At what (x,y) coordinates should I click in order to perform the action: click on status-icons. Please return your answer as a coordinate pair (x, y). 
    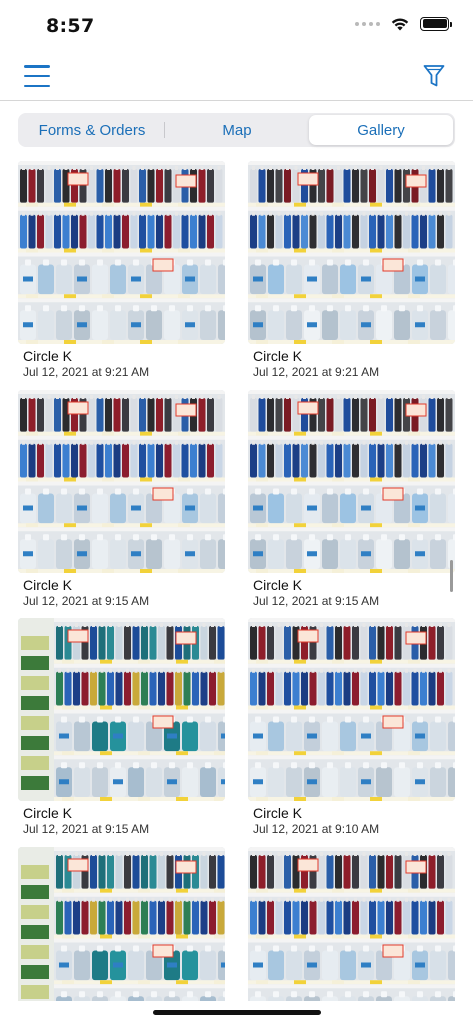
    Looking at the image, I should click on (403, 23).